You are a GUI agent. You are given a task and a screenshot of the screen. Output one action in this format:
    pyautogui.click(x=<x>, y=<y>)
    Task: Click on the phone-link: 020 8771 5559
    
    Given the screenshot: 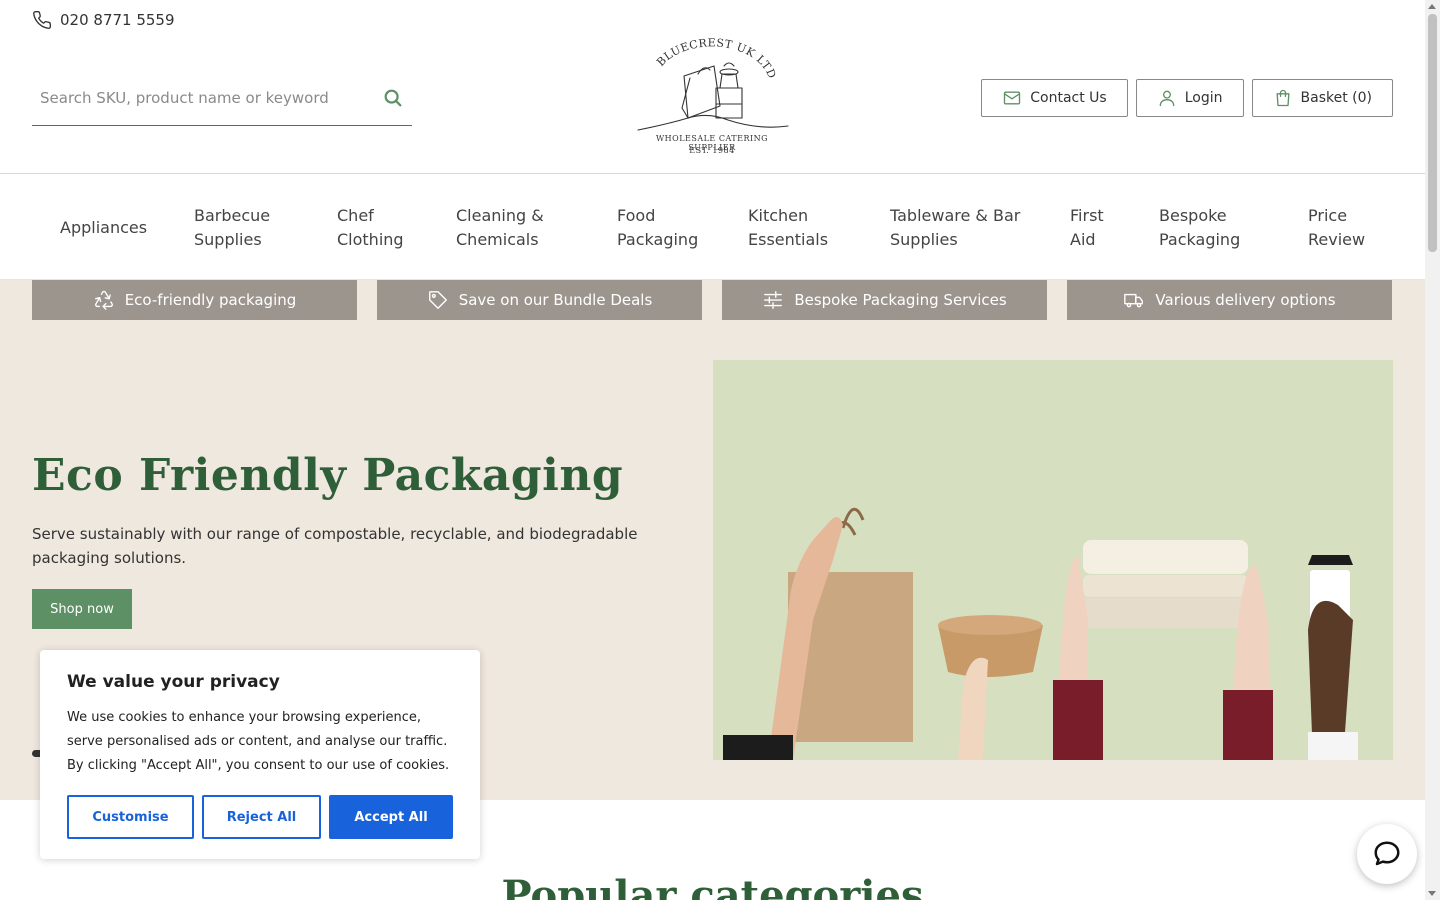 What is the action you would take?
    pyautogui.click(x=103, y=20)
    